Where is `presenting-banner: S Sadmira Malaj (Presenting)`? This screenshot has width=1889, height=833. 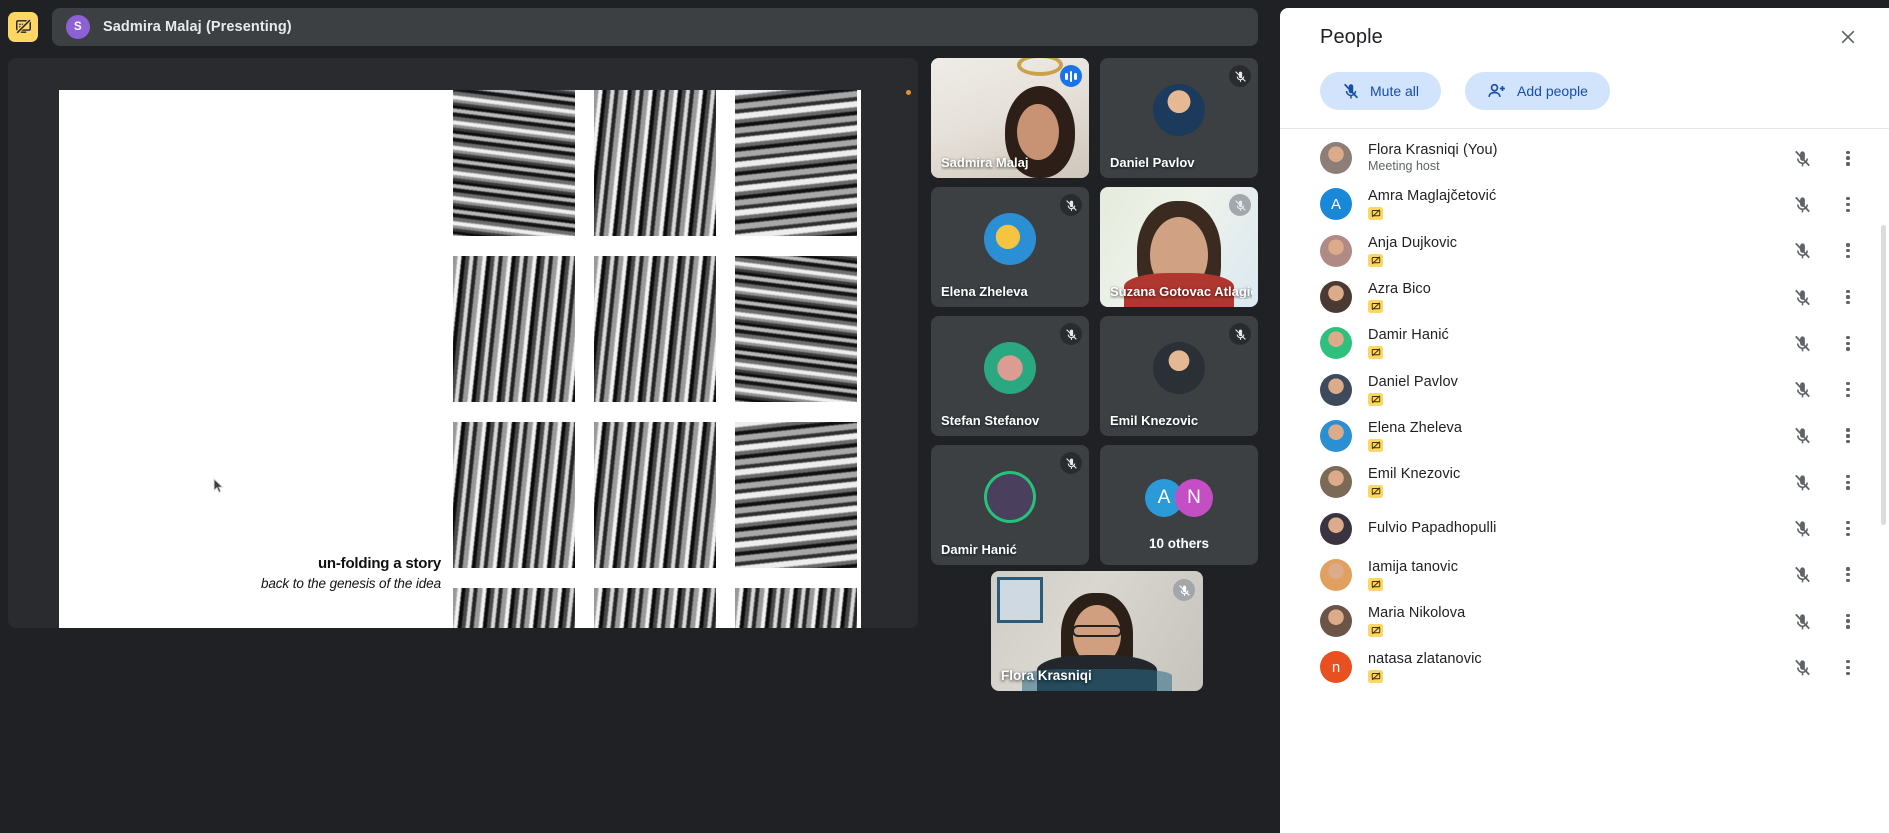
presenting-banner: S Sadmira Malaj (Presenting) is located at coordinates (655, 26).